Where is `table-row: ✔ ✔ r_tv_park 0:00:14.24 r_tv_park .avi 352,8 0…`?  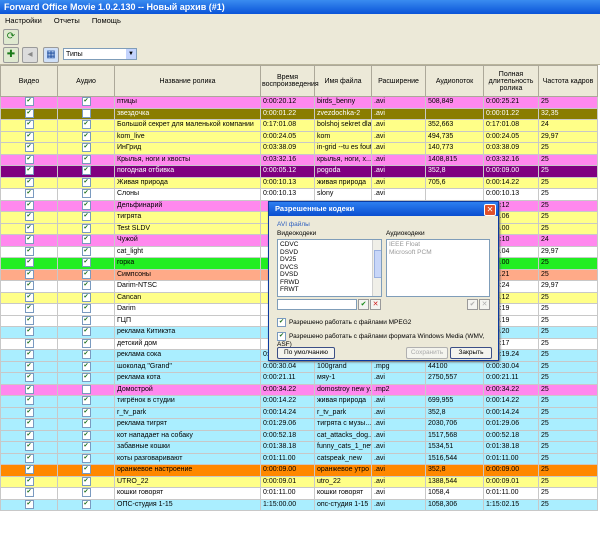
table-row: ✔ ✔ r_tv_park 0:00:14.24 r_tv_park .avi 352,8 0… is located at coordinates (299, 412).